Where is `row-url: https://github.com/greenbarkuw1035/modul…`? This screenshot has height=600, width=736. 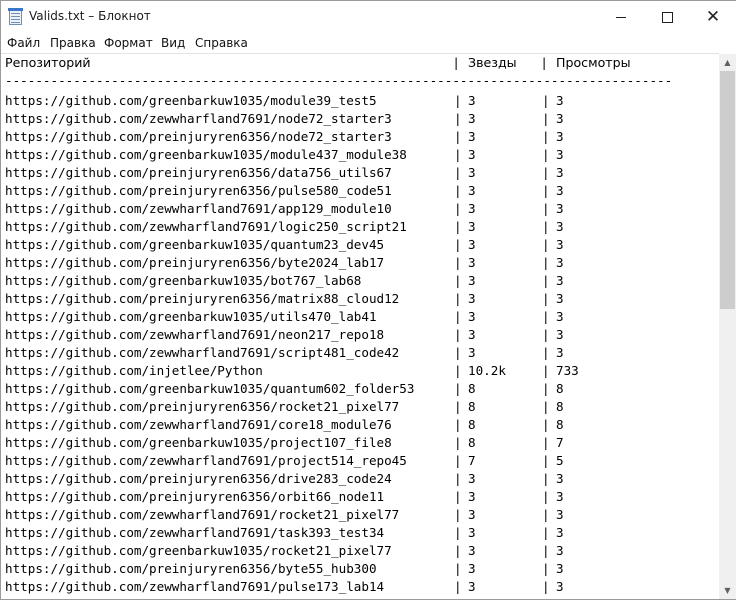 row-url: https://github.com/greenbarkuw1035/modul… is located at coordinates (191, 100).